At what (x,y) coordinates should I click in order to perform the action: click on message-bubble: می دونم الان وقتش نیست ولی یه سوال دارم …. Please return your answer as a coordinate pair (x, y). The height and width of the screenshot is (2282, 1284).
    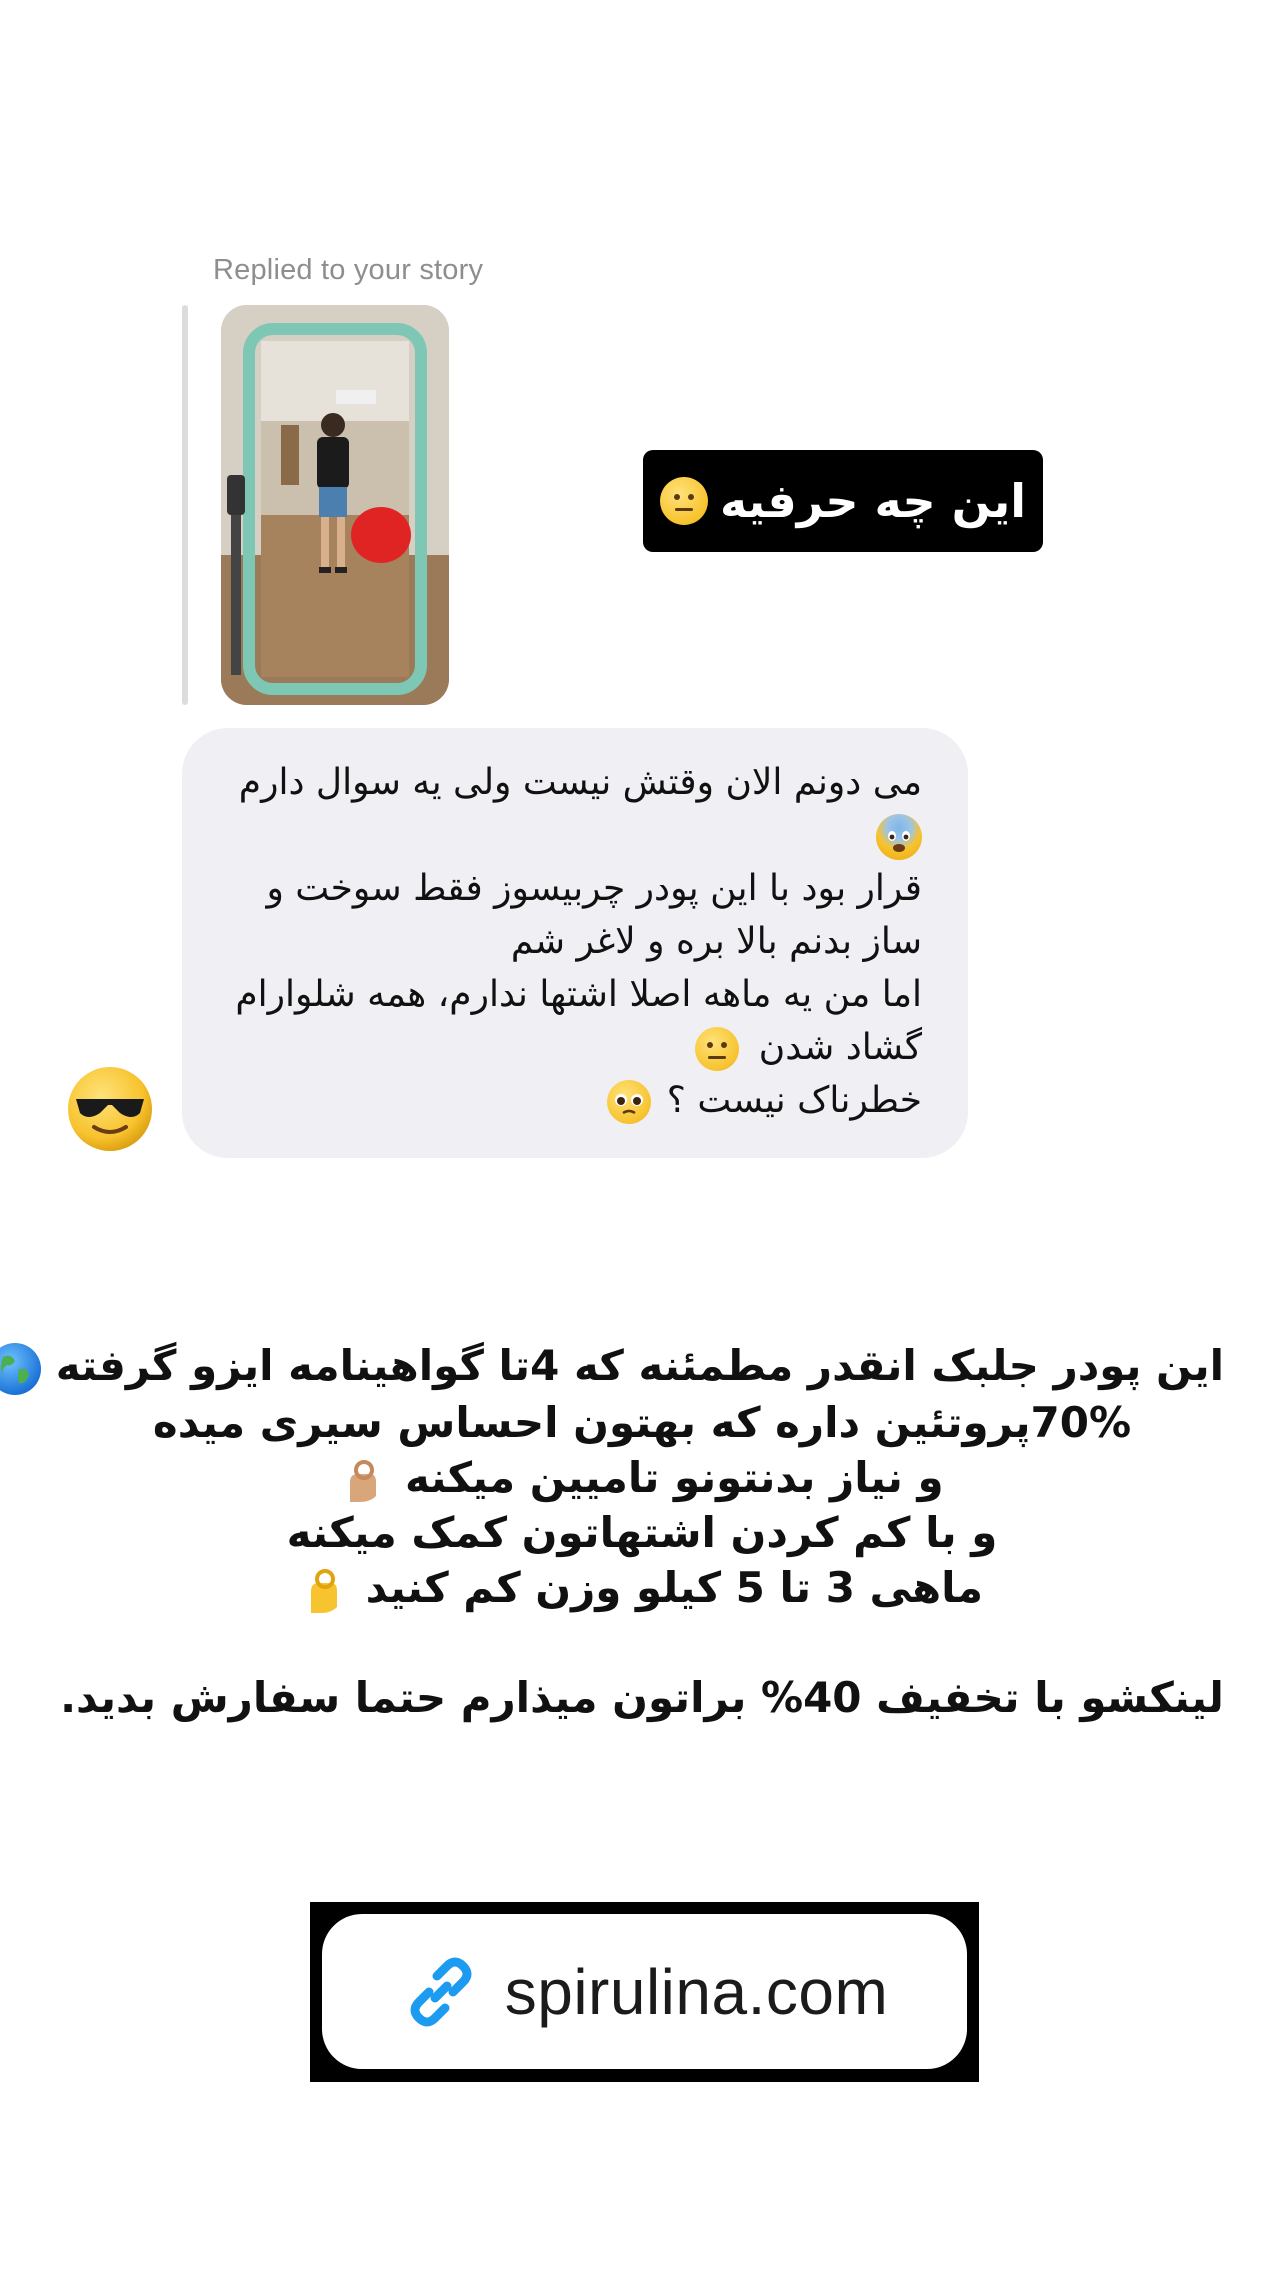
    Looking at the image, I should click on (575, 943).